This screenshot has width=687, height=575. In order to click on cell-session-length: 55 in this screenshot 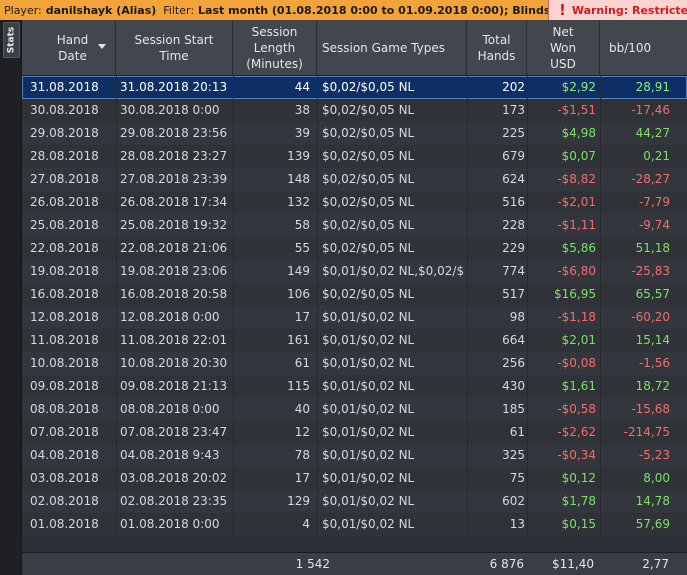, I will do `click(302, 248)`.